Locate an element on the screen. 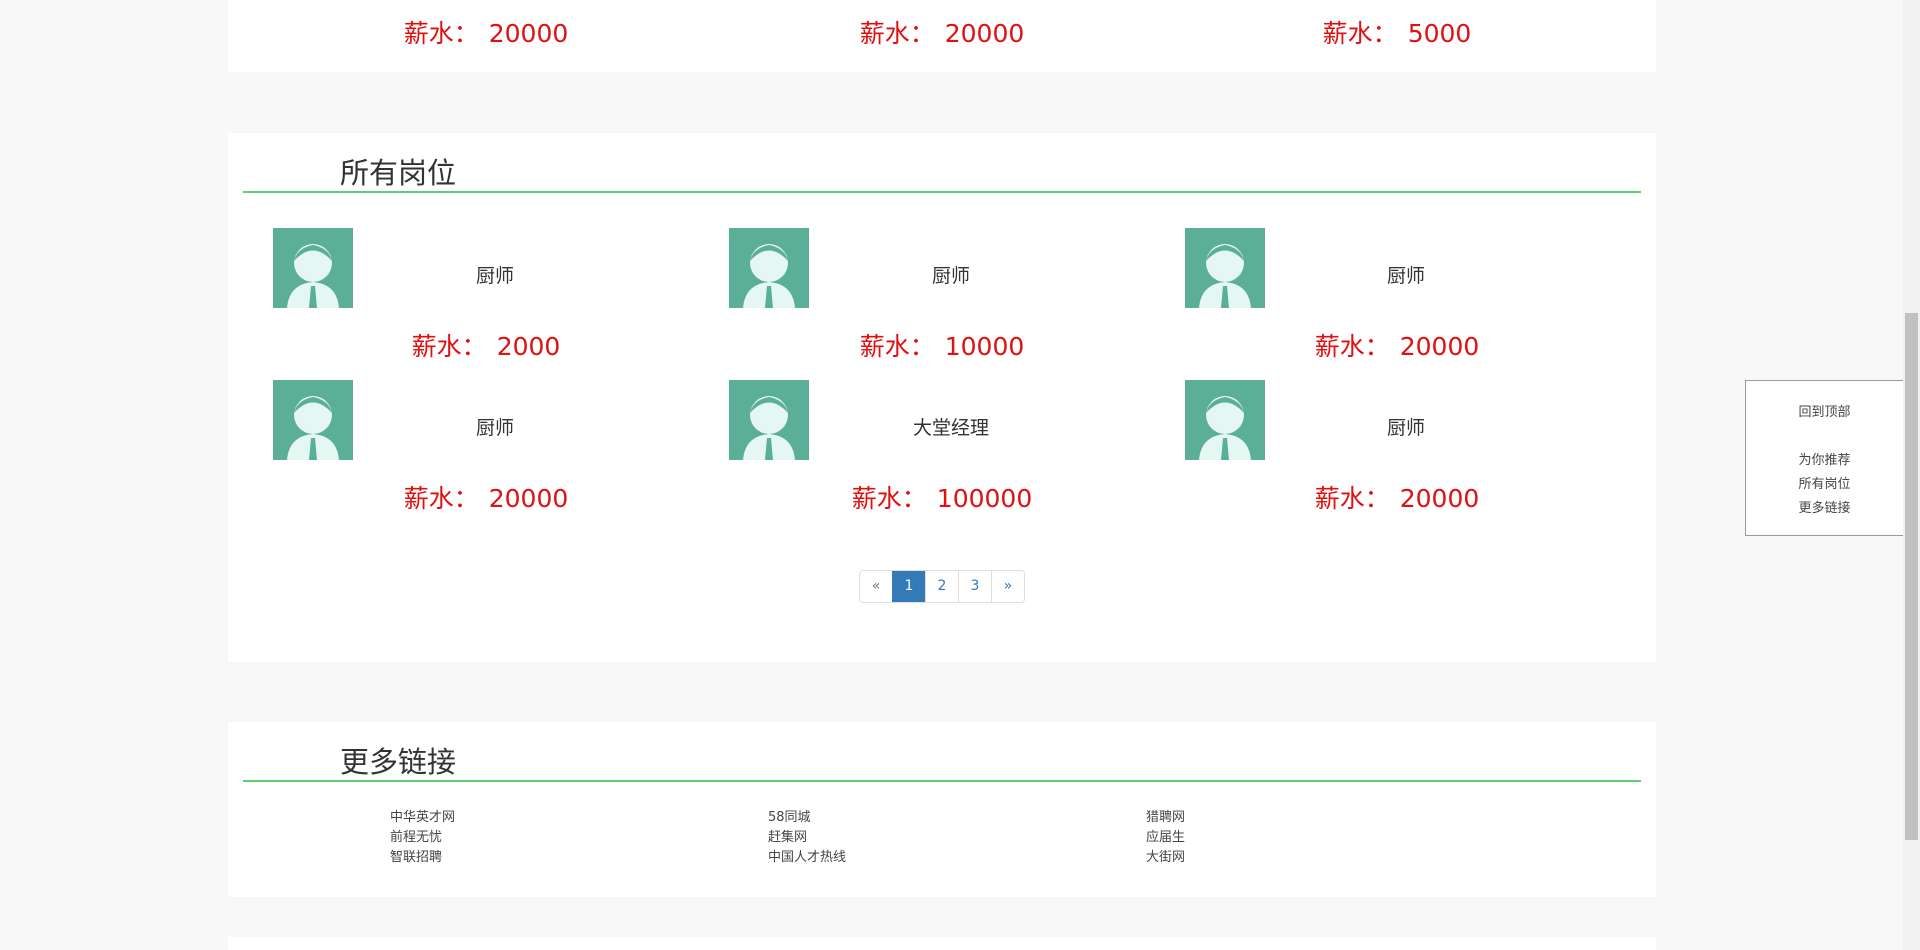 The width and height of the screenshot is (1920, 950). pagination: « 1 2 3 » is located at coordinates (942, 586).